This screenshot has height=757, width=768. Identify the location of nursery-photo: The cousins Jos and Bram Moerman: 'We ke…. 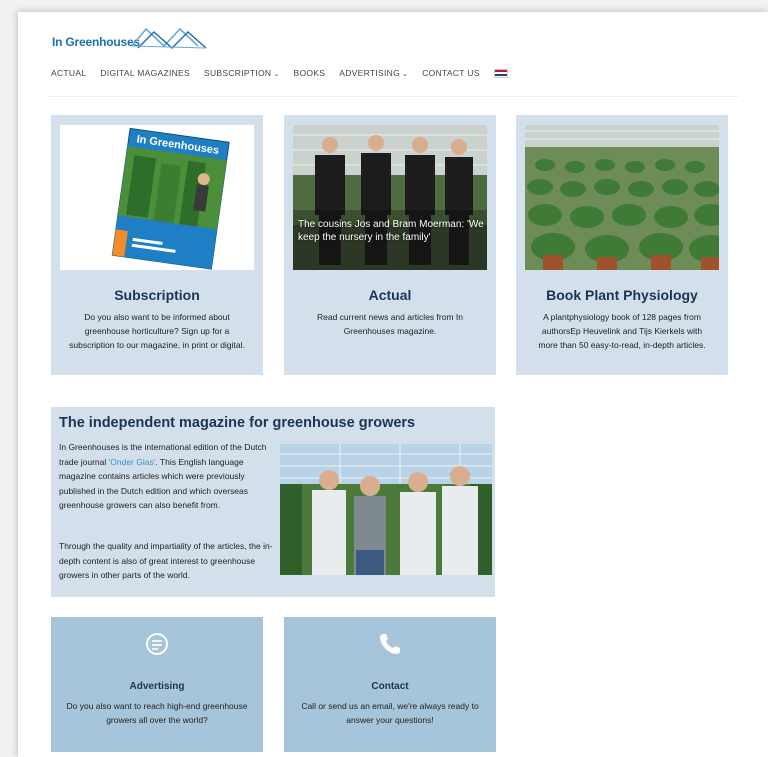
(390, 197).